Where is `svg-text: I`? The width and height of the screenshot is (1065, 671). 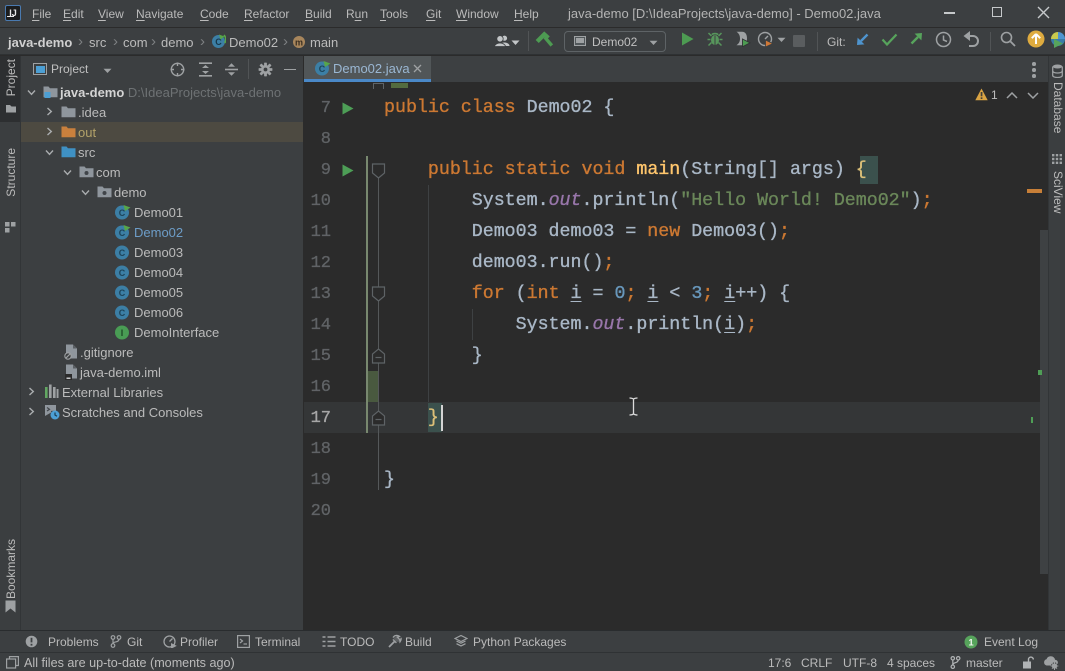 svg-text: I is located at coordinates (122, 333).